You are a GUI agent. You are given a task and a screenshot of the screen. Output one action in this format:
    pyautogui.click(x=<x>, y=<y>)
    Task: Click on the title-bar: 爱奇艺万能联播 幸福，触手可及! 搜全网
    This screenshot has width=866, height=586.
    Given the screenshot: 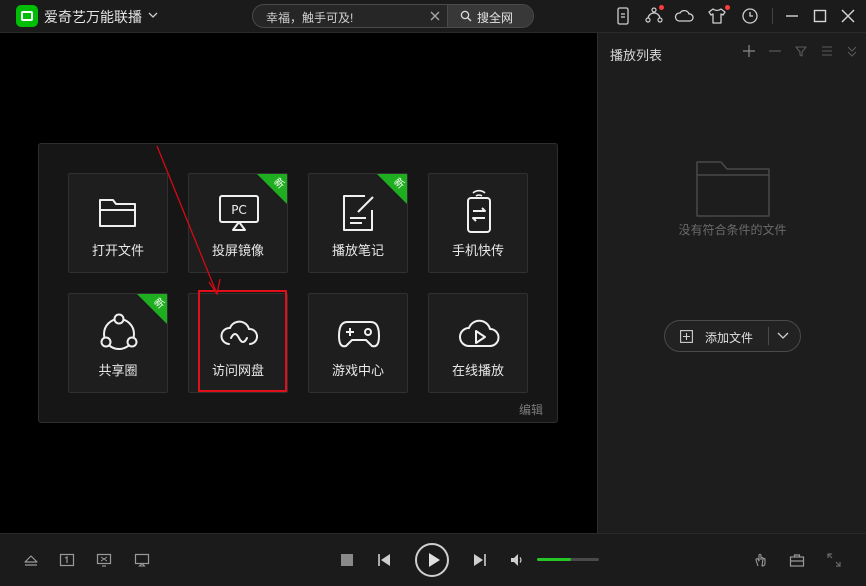 What is the action you would take?
    pyautogui.click(x=433, y=16)
    